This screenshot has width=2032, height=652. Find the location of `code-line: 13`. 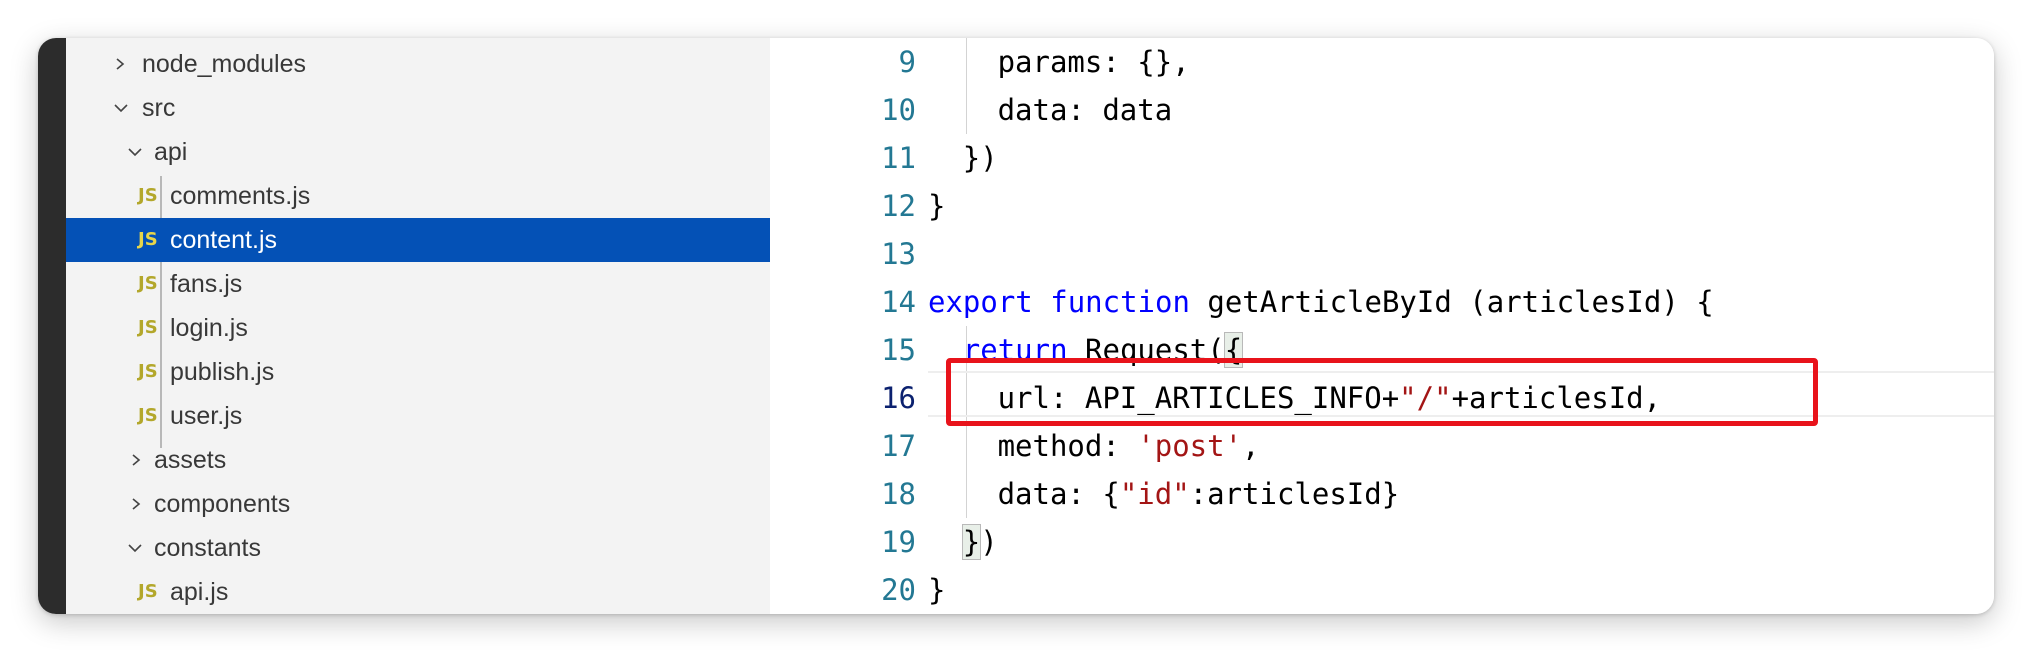

code-line: 13 is located at coordinates (1382, 254).